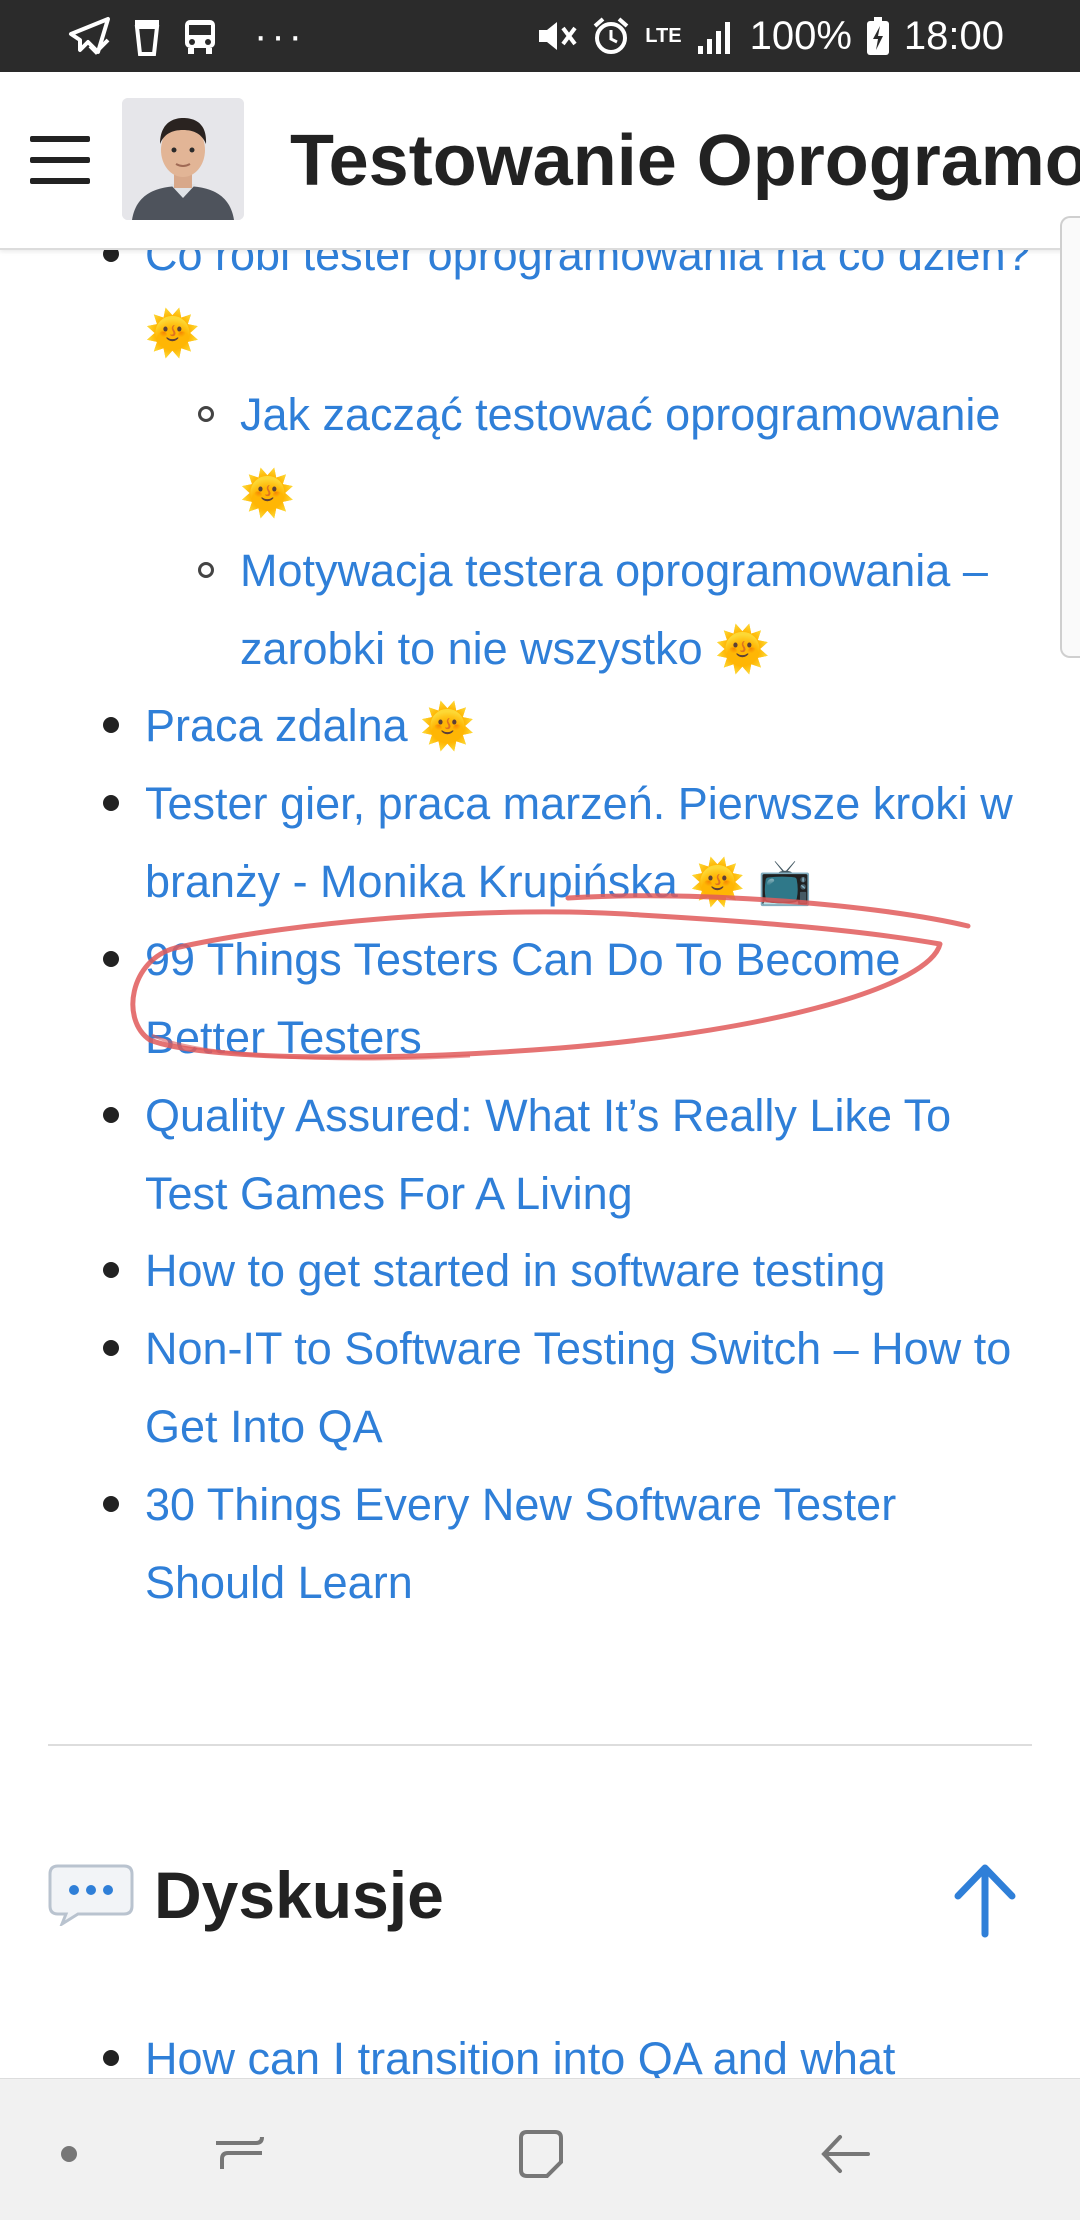 This screenshot has width=1080, height=2220. What do you see at coordinates (280, 35) in the screenshot?
I see `more-notifications-icon: ···` at bounding box center [280, 35].